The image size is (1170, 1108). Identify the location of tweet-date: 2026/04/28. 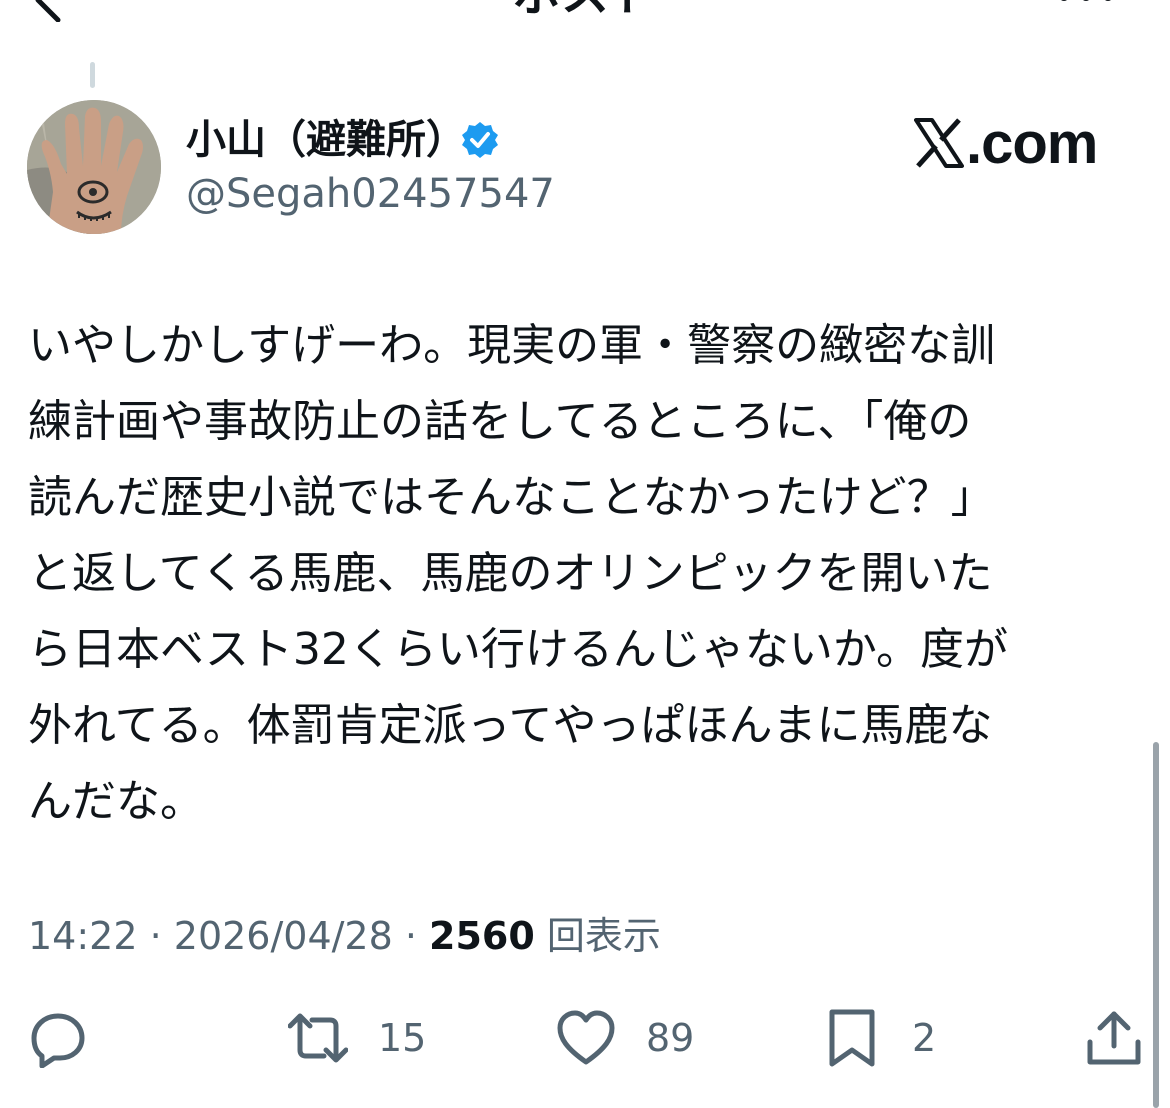
(283, 936).